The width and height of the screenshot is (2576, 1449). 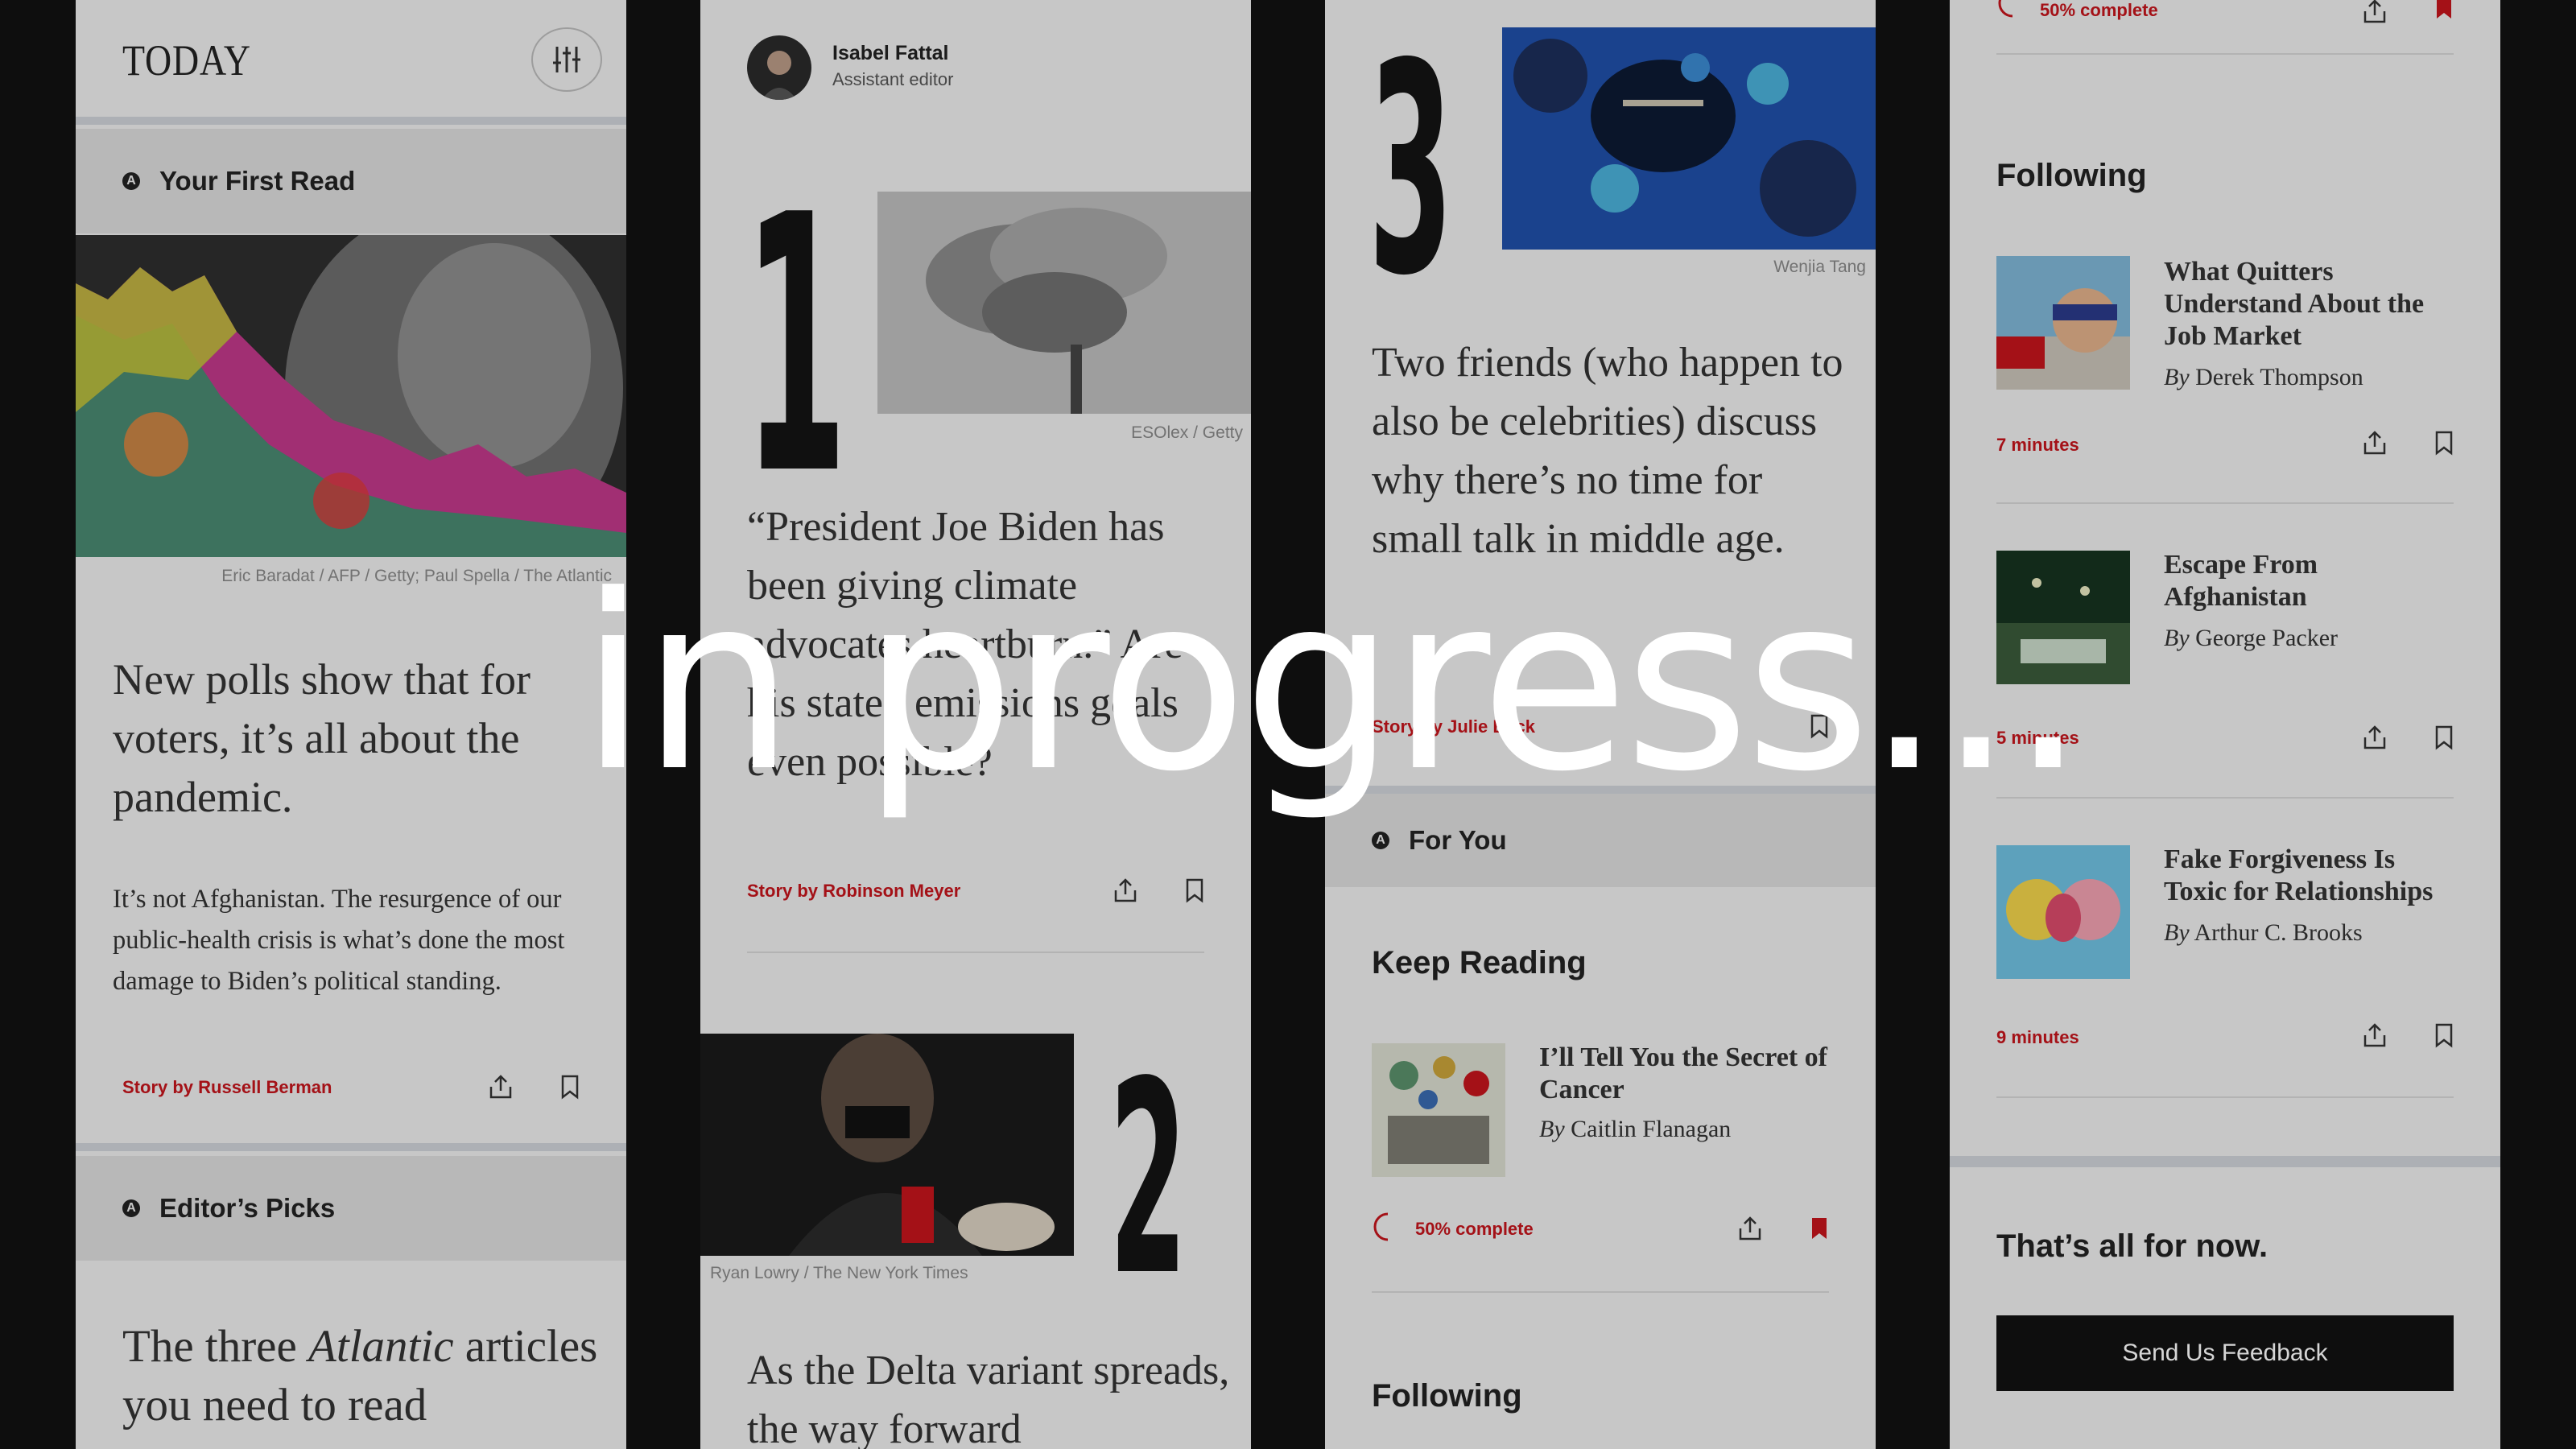 I want to click on editor-role: Assistant editor, so click(x=893, y=79).